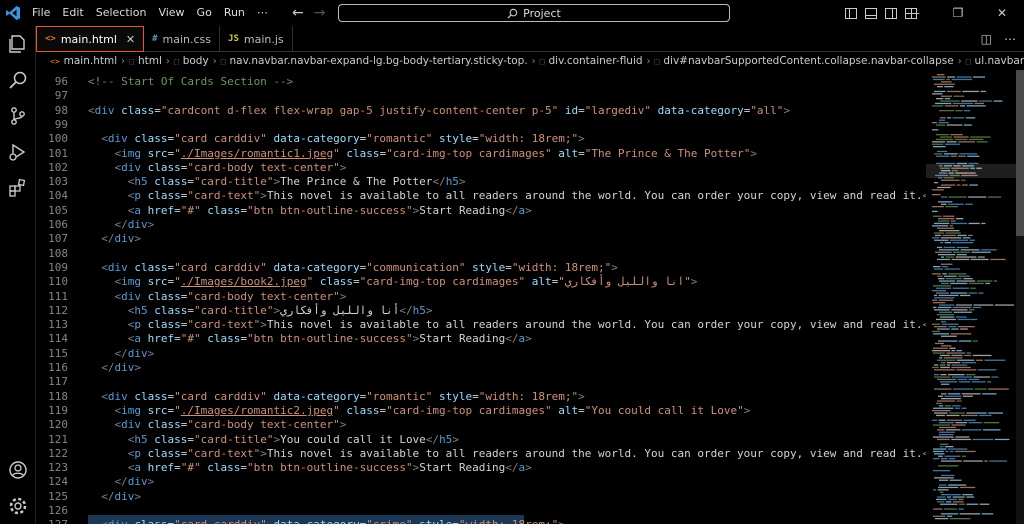 This screenshot has width=1024, height=524. I want to click on search-view-icon, so click(18, 80).